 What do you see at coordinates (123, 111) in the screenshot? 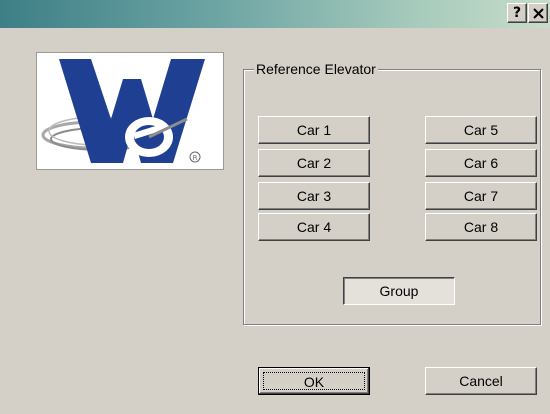
I see `company-logo-icon: R` at bounding box center [123, 111].